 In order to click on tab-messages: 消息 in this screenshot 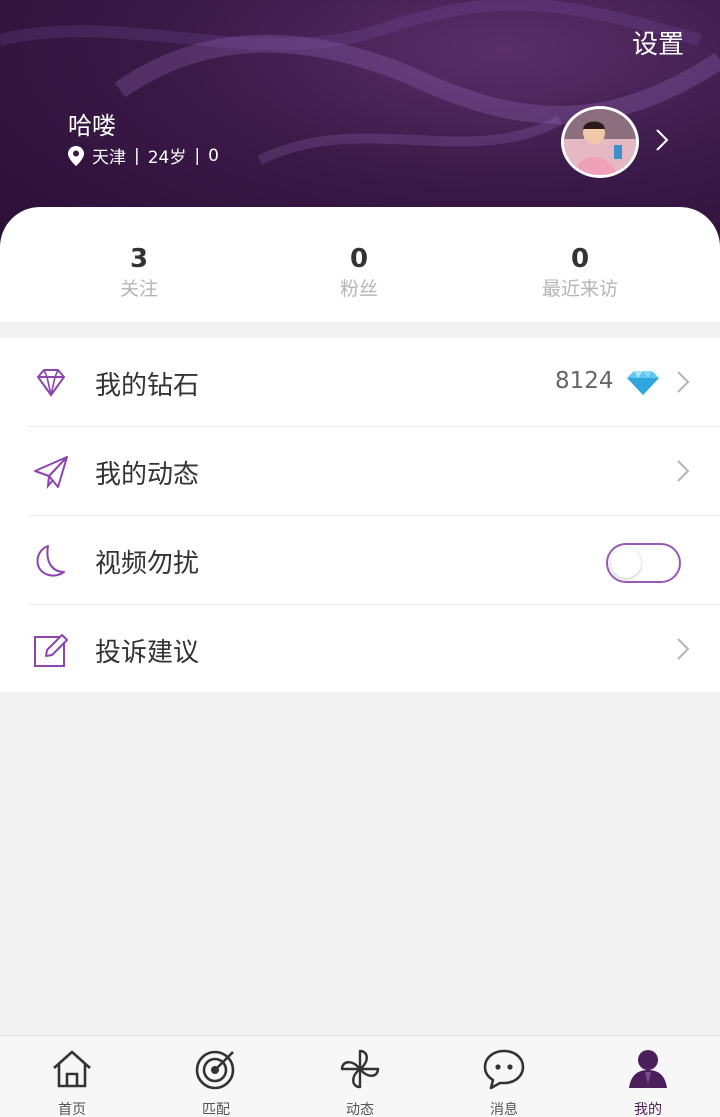, I will do `click(504, 1076)`.